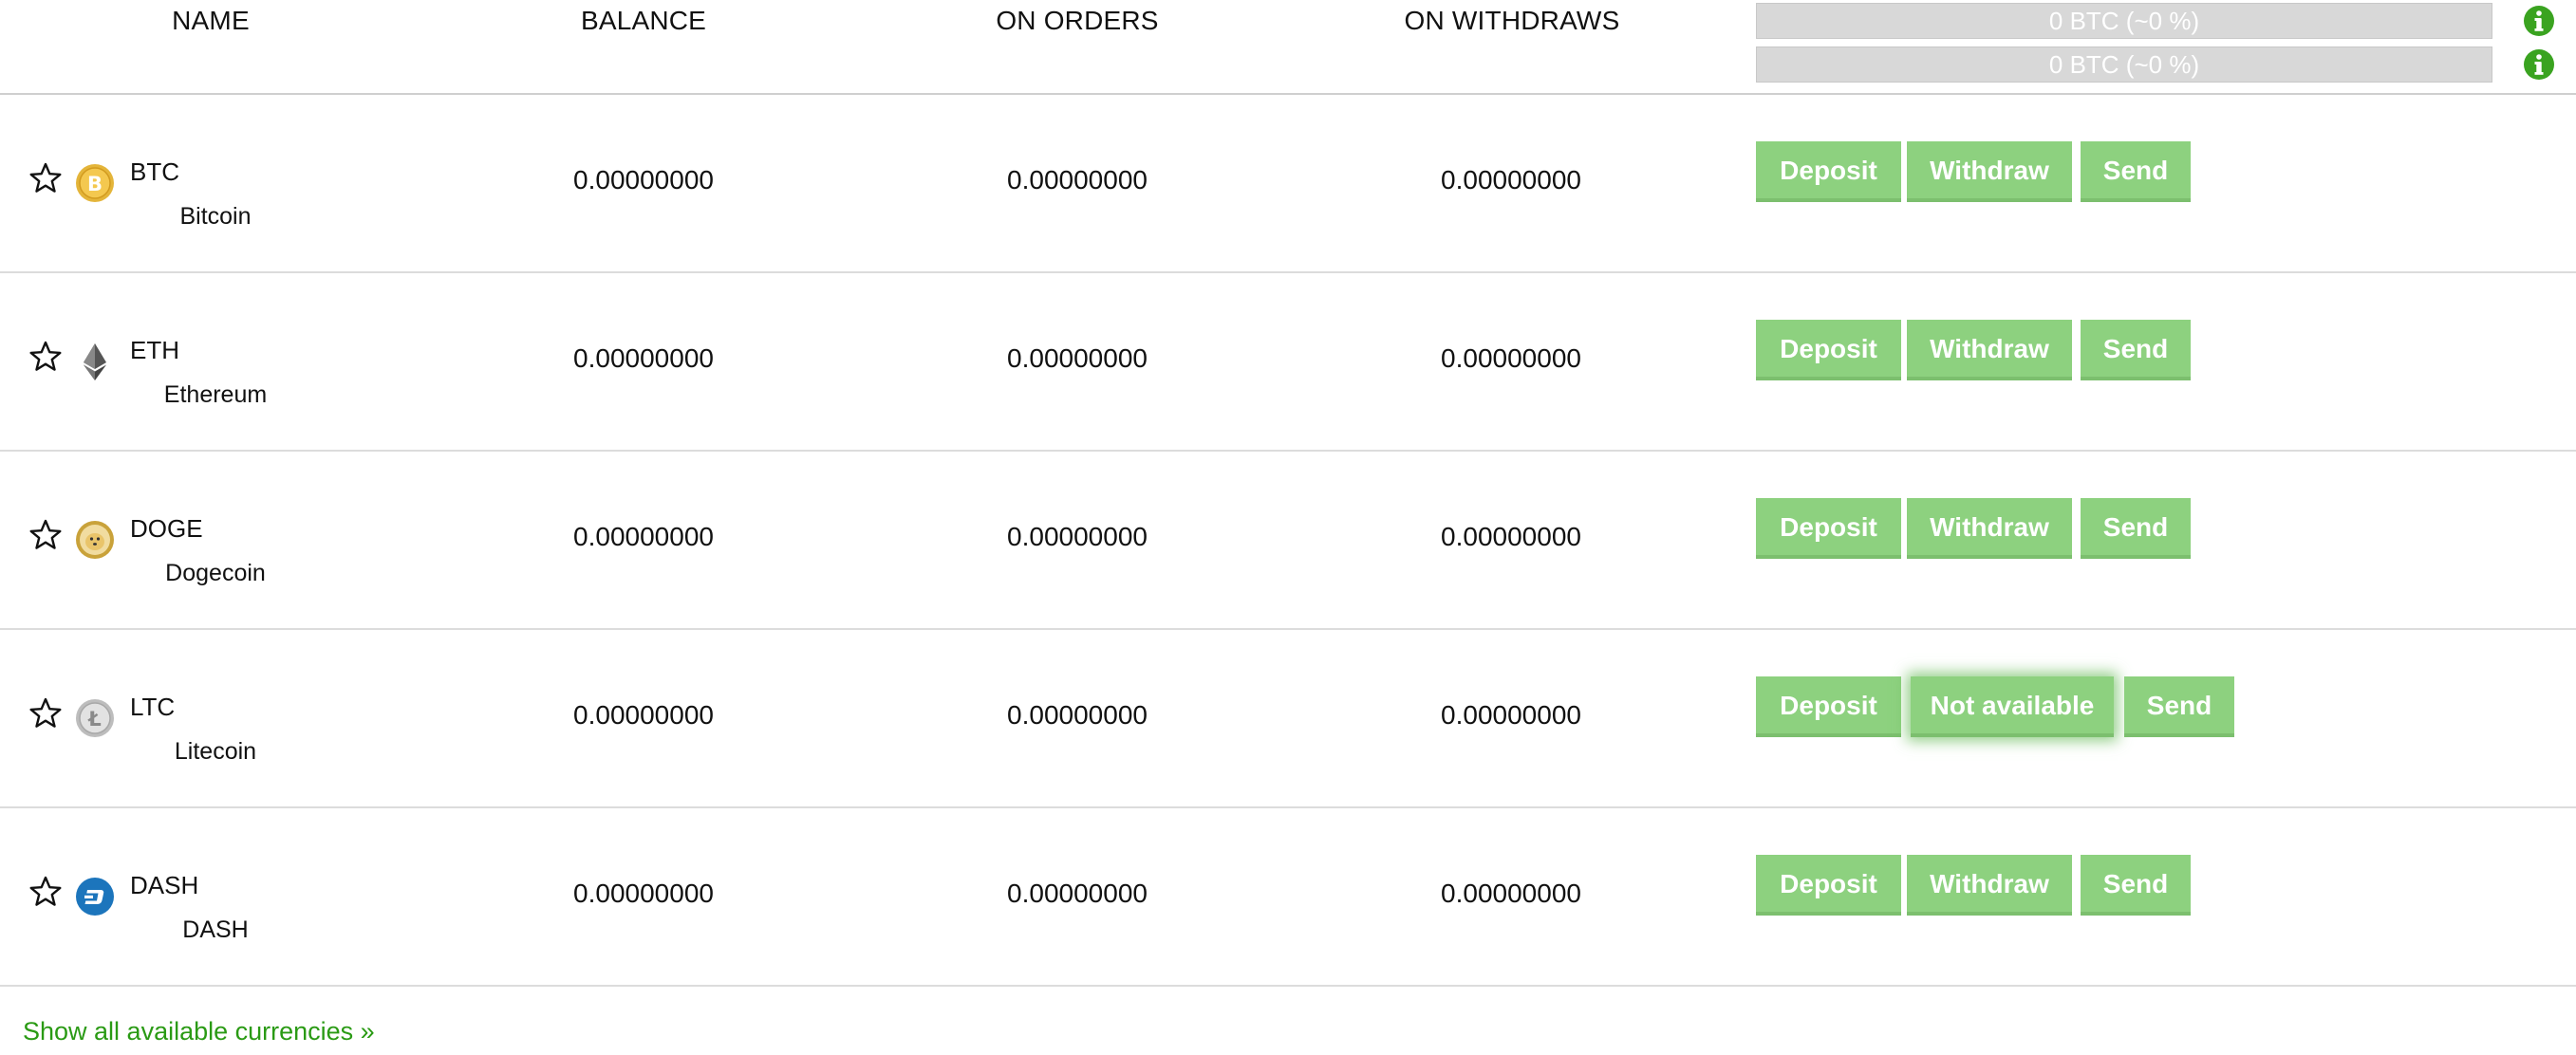 The height and width of the screenshot is (1055, 2576). Describe the element at coordinates (1077, 21) in the screenshot. I see `column-header-on-orders: ON ORDERS` at that location.